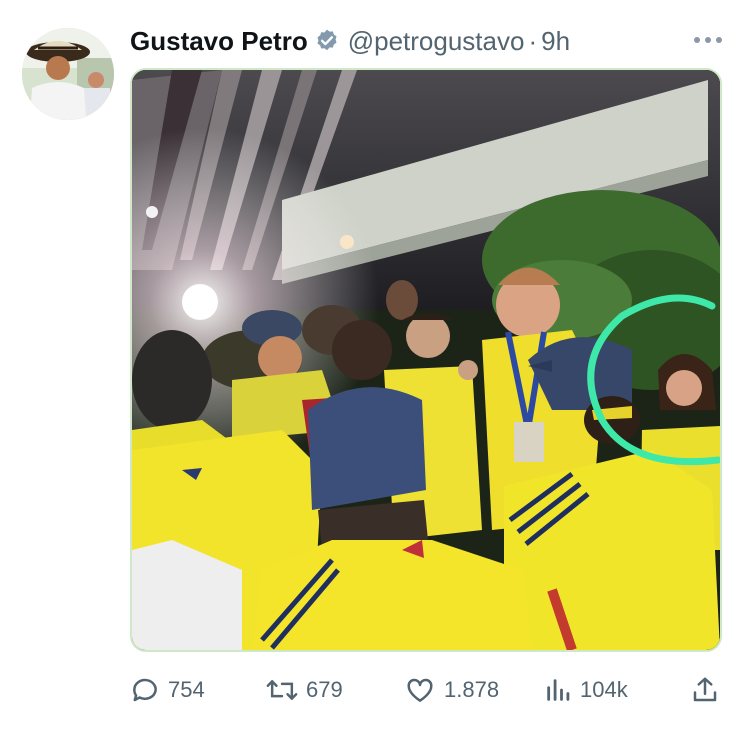 This screenshot has height=736, width=750. I want to click on tweet-header: Gustavo Petro @petrogustavo · 9h, so click(350, 41).